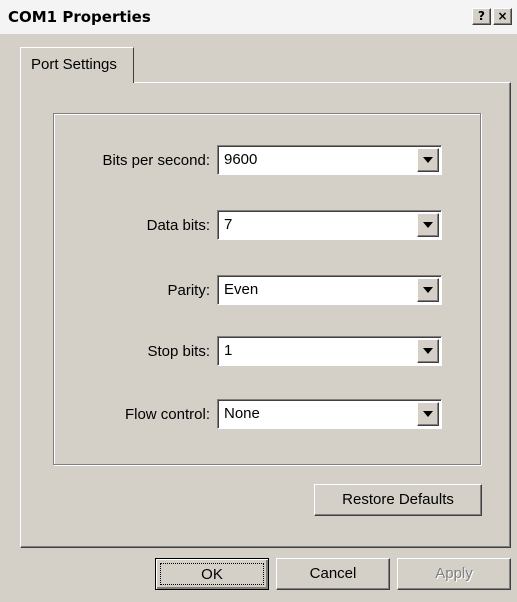  Describe the element at coordinates (178, 351) in the screenshot. I see `stop-bits-label: Stop bits:` at that location.